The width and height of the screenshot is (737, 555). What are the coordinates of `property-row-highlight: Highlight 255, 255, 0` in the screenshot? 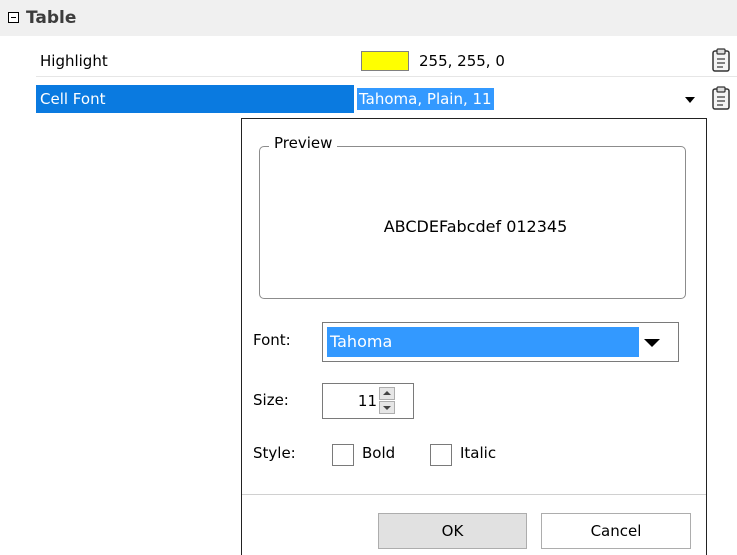 It's located at (386, 61).